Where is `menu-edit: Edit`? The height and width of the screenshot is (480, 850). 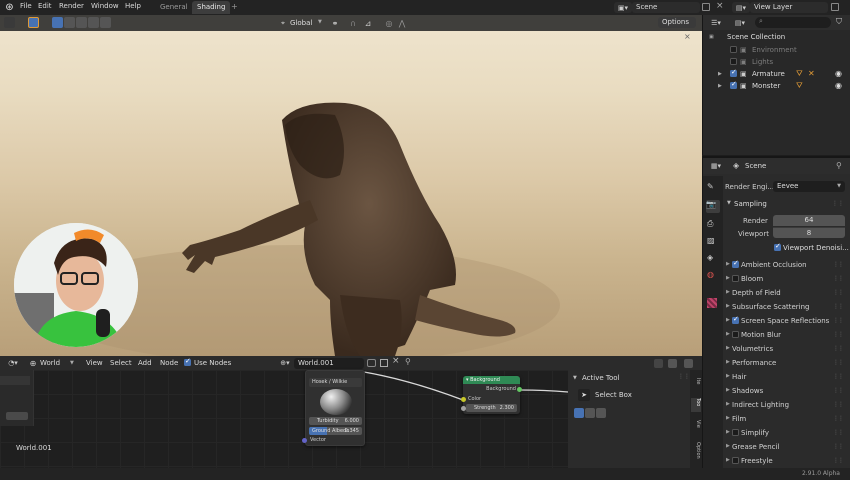 menu-edit: Edit is located at coordinates (45, 6).